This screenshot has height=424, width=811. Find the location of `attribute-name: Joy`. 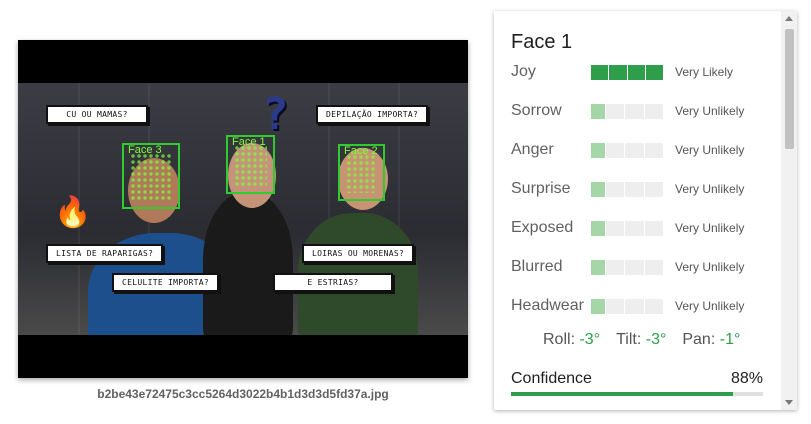

attribute-name: Joy is located at coordinates (523, 71).